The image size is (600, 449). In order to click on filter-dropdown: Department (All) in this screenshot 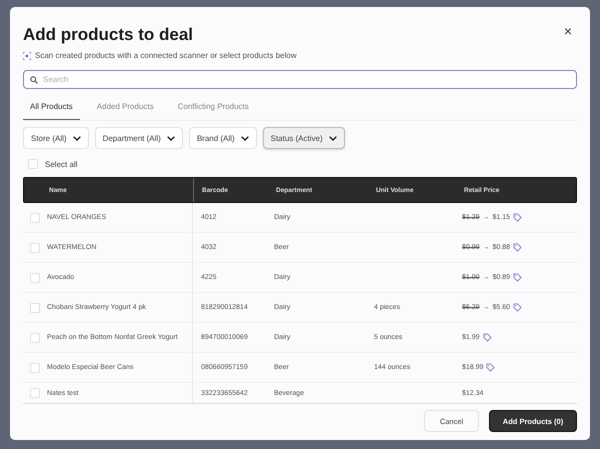, I will do `click(138, 138)`.